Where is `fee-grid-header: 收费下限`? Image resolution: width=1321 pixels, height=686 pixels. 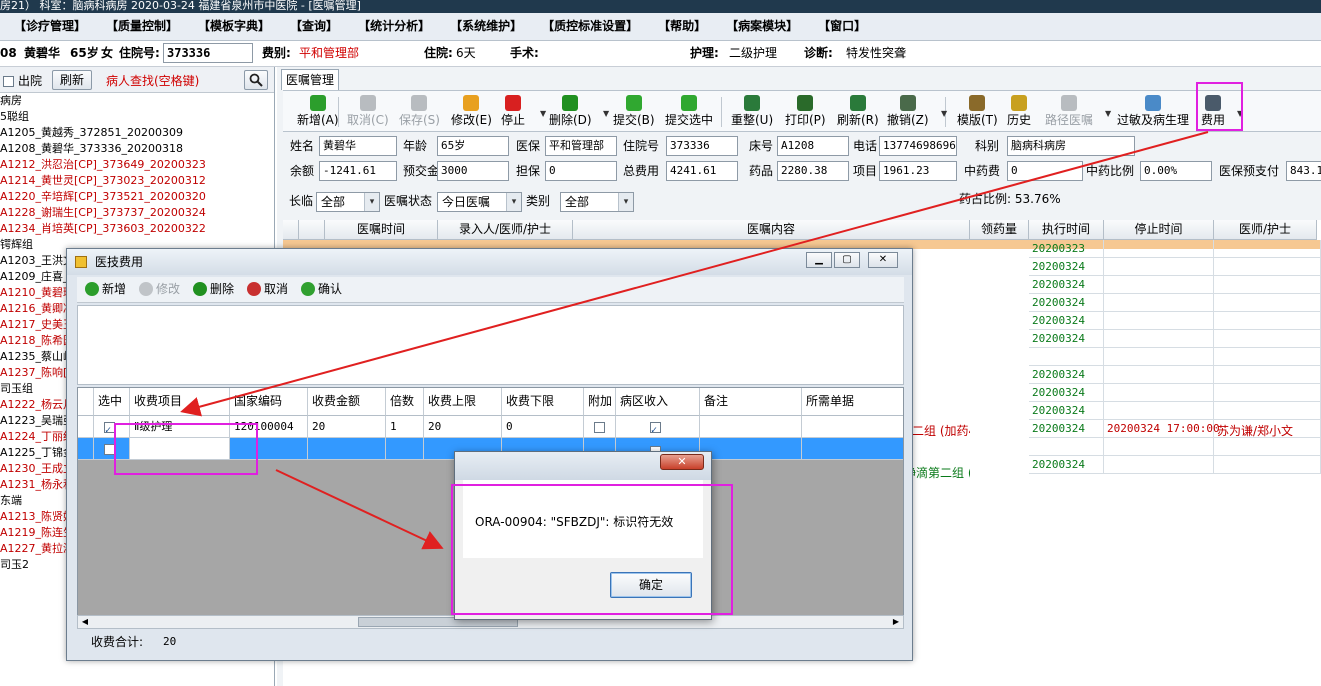
fee-grid-header: 收费下限 is located at coordinates (543, 402).